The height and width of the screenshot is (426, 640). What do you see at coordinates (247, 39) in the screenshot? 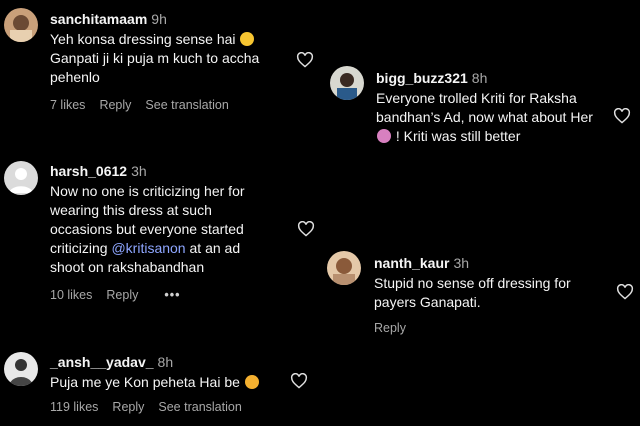
I see `grinning-sweat-emoji-icon` at bounding box center [247, 39].